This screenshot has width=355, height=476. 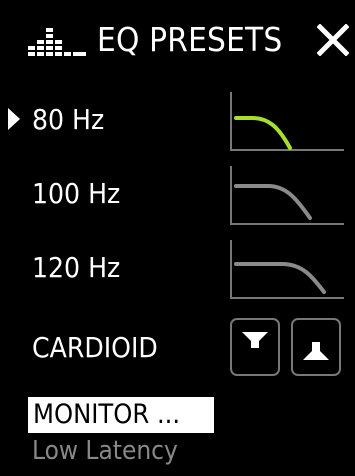 What do you see at coordinates (76, 193) in the screenshot?
I see `preset-label: 100 Hz` at bounding box center [76, 193].